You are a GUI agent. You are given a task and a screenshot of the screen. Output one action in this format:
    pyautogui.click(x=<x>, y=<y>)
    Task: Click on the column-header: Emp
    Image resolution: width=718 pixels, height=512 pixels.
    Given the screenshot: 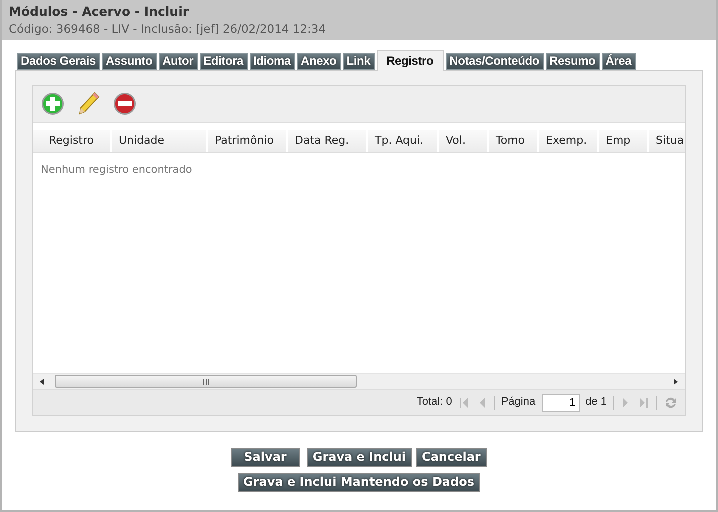 What is the action you would take?
    pyautogui.click(x=624, y=141)
    